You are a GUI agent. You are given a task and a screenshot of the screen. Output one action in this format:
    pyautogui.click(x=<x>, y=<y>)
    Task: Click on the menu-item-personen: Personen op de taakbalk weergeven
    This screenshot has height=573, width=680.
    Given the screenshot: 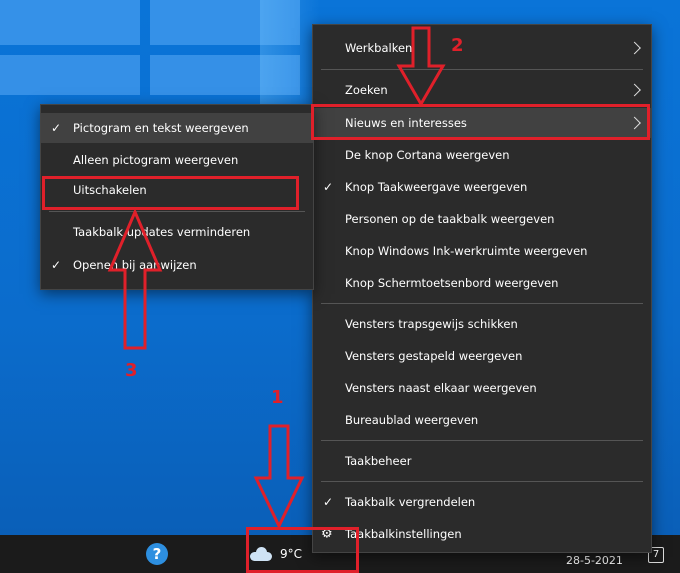 What is the action you would take?
    pyautogui.click(x=482, y=219)
    